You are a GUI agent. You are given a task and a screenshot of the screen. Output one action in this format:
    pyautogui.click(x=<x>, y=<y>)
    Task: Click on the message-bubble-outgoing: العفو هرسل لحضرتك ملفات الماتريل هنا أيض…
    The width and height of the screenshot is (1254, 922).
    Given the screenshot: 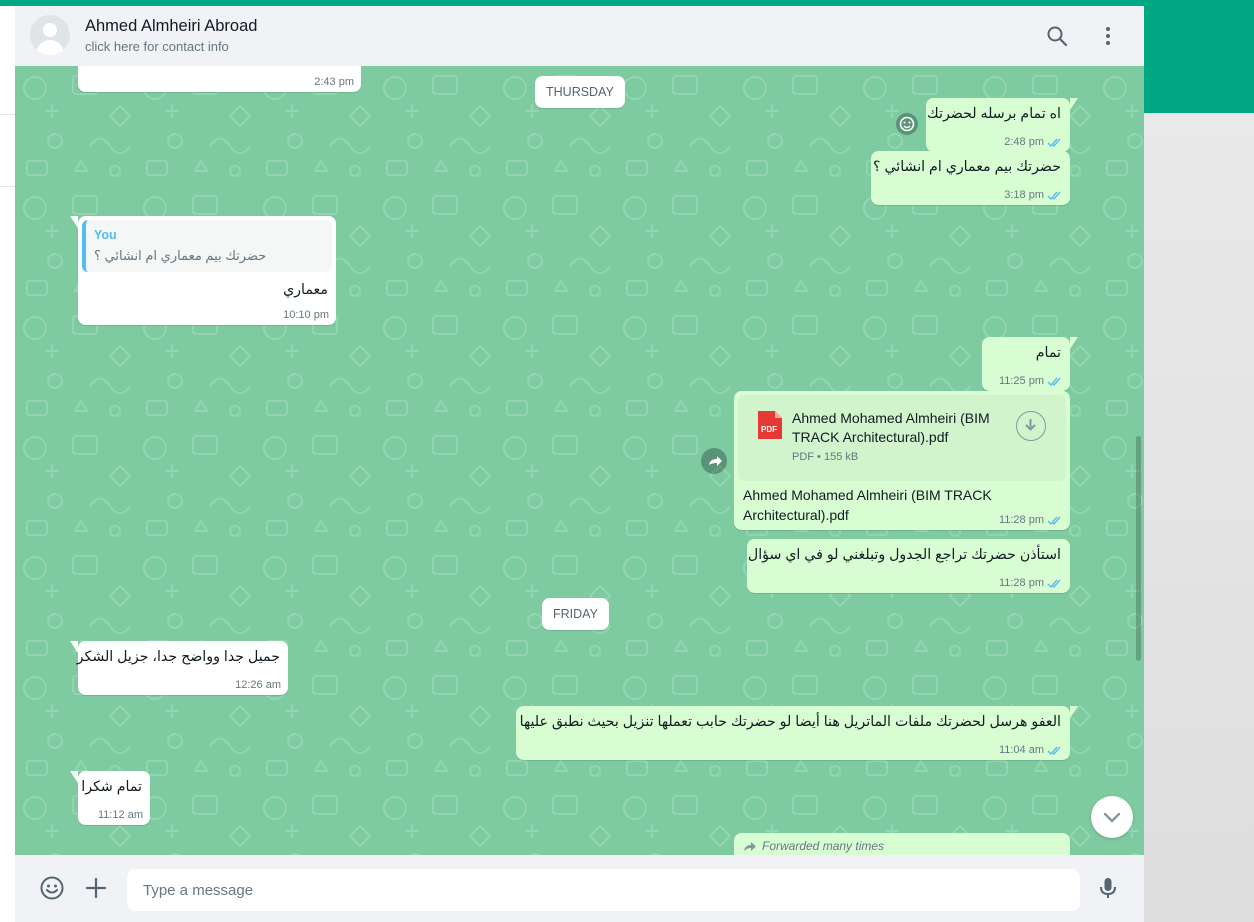 What is the action you would take?
    pyautogui.click(x=797, y=733)
    